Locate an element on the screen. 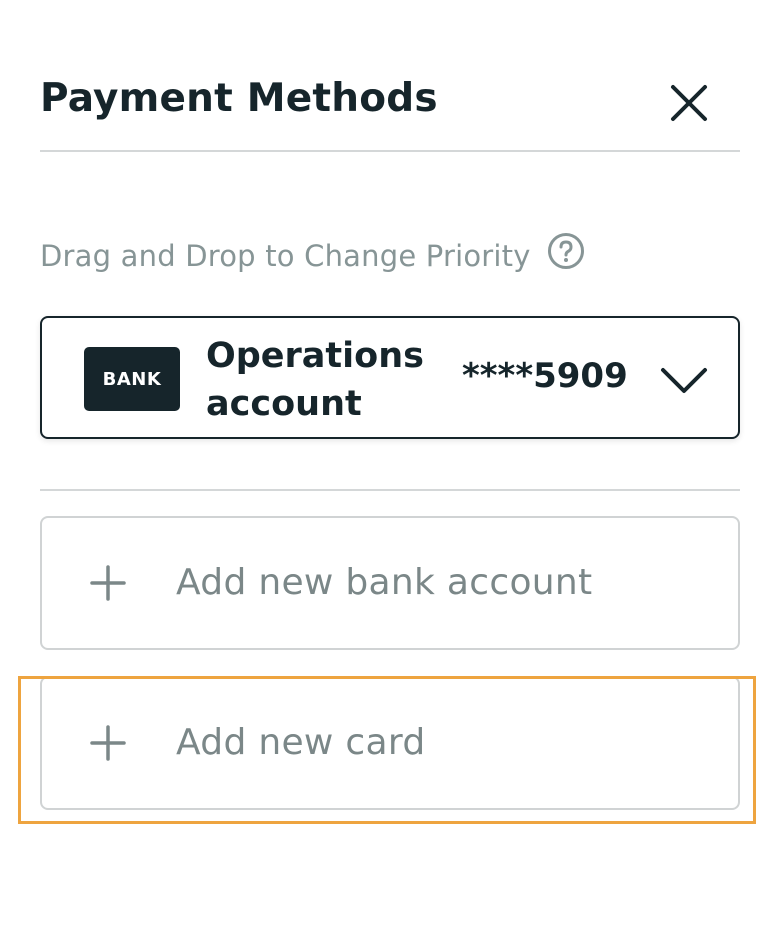 Image resolution: width=772 pixels, height=934 pixels. chevron-down-icon is located at coordinates (684, 380).